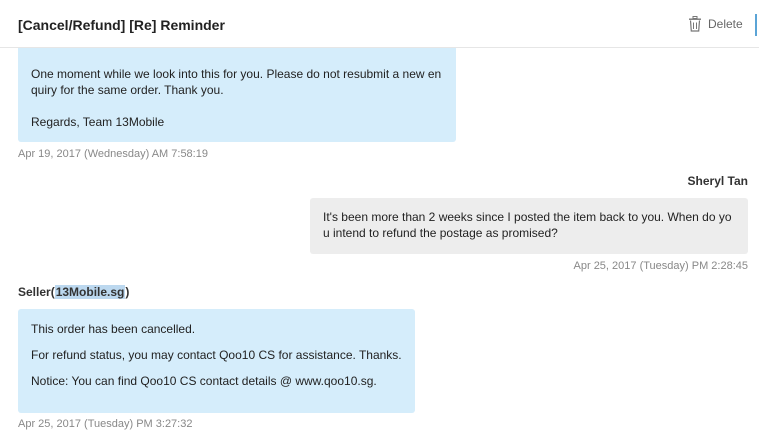 Image resolution: width=759 pixels, height=439 pixels. What do you see at coordinates (113, 329) in the screenshot?
I see `message-text: This order has been cancelled.` at bounding box center [113, 329].